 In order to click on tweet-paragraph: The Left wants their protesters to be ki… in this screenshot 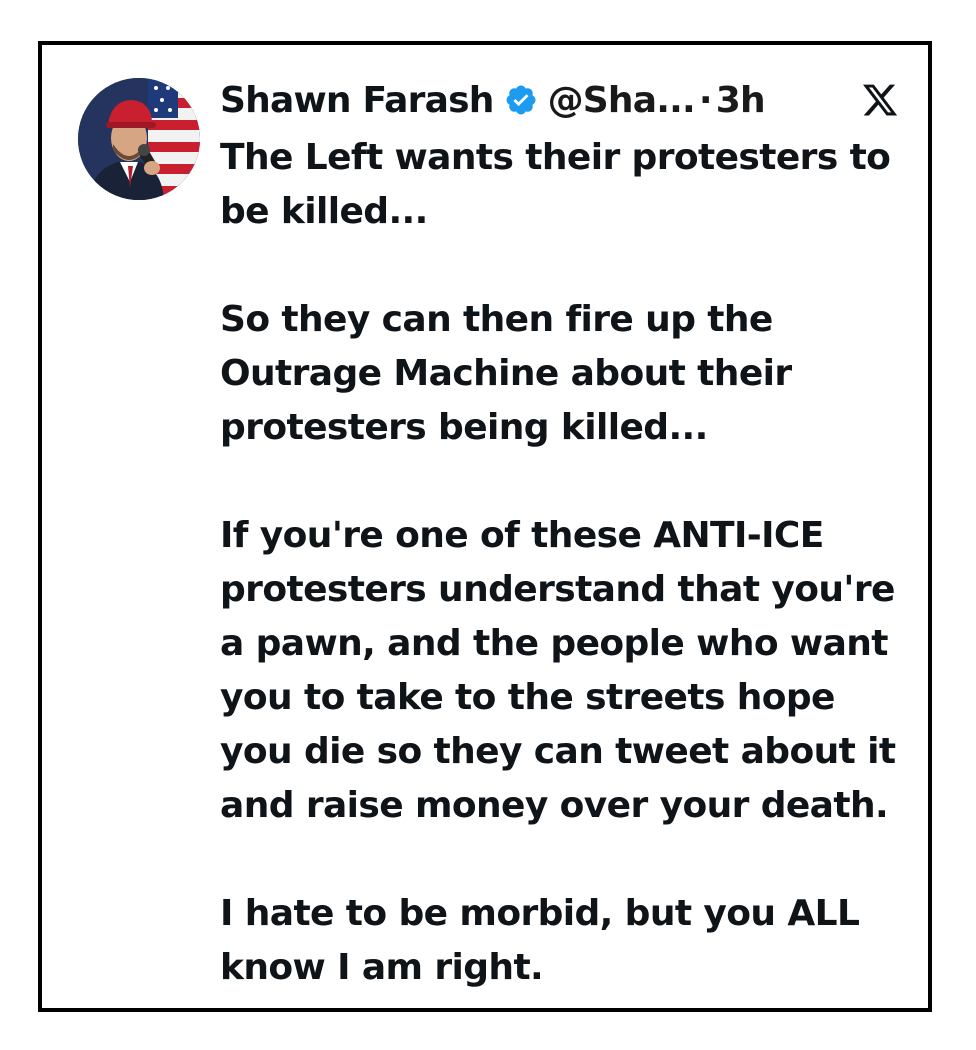, I will do `click(555, 184)`.